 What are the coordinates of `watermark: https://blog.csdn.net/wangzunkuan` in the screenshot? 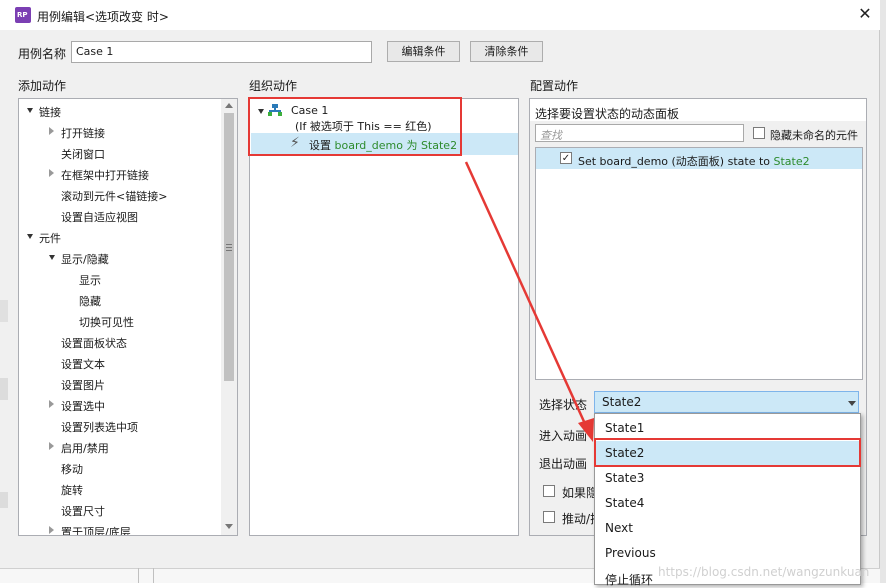 It's located at (764, 572).